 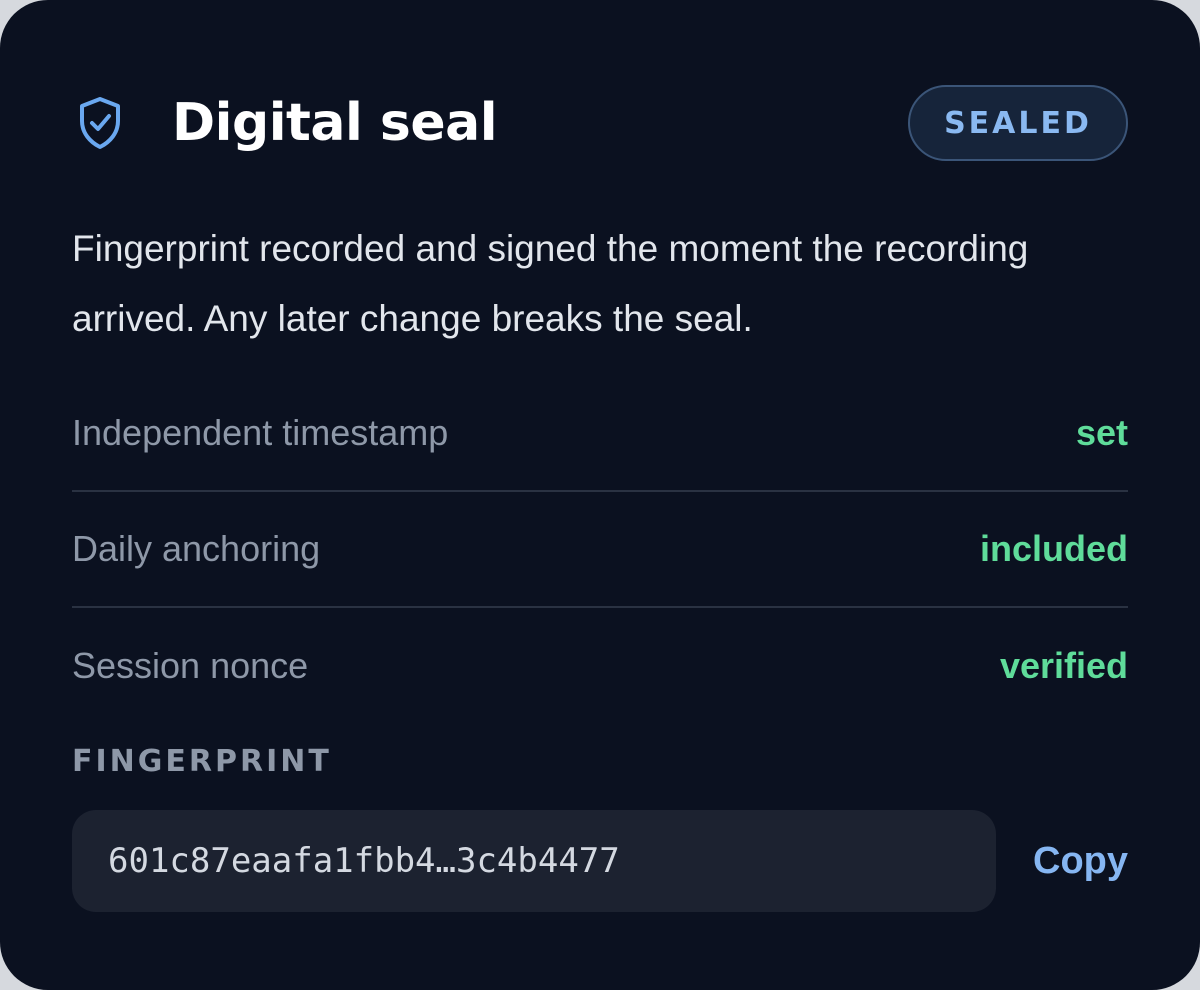 I want to click on fingerprint-value: 601c87eaafa1fbb4…3c4b4477, so click(x=534, y=861).